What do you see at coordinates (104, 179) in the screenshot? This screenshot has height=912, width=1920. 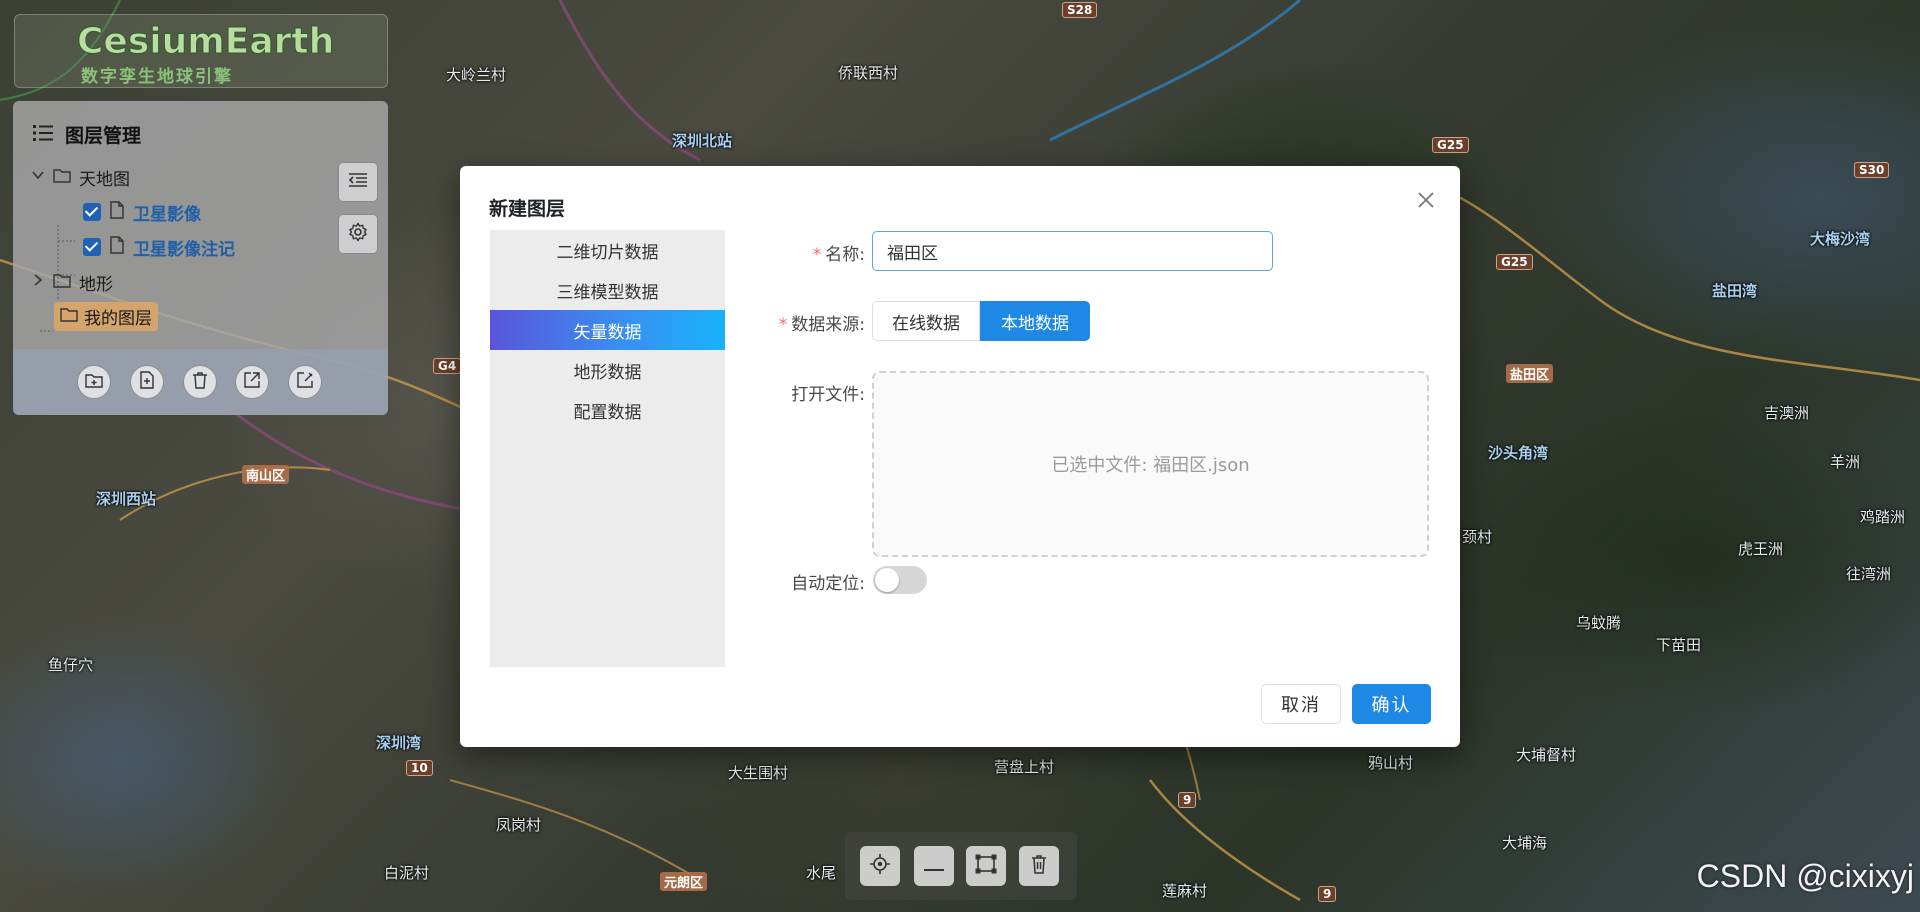 I see `tree-node-label: 天地图` at bounding box center [104, 179].